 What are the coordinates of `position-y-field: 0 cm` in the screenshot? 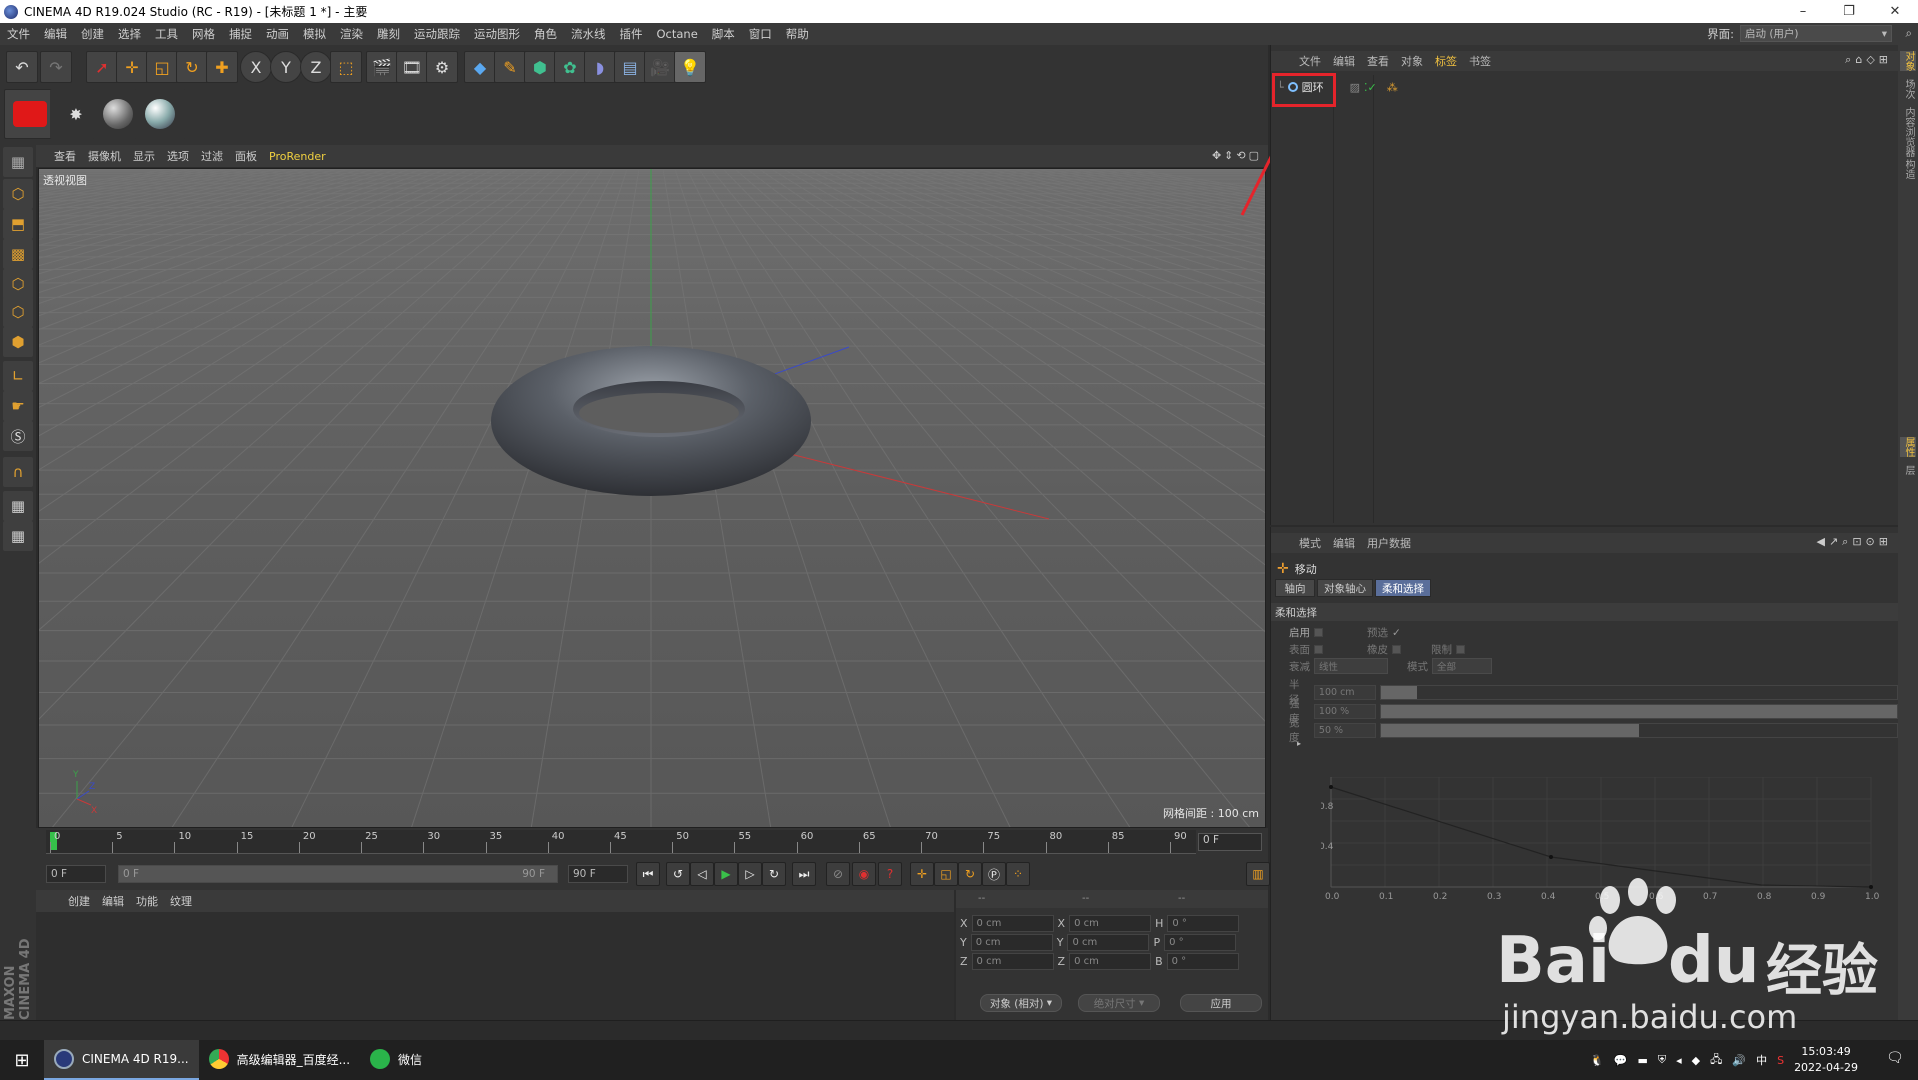 It's located at (1011, 942).